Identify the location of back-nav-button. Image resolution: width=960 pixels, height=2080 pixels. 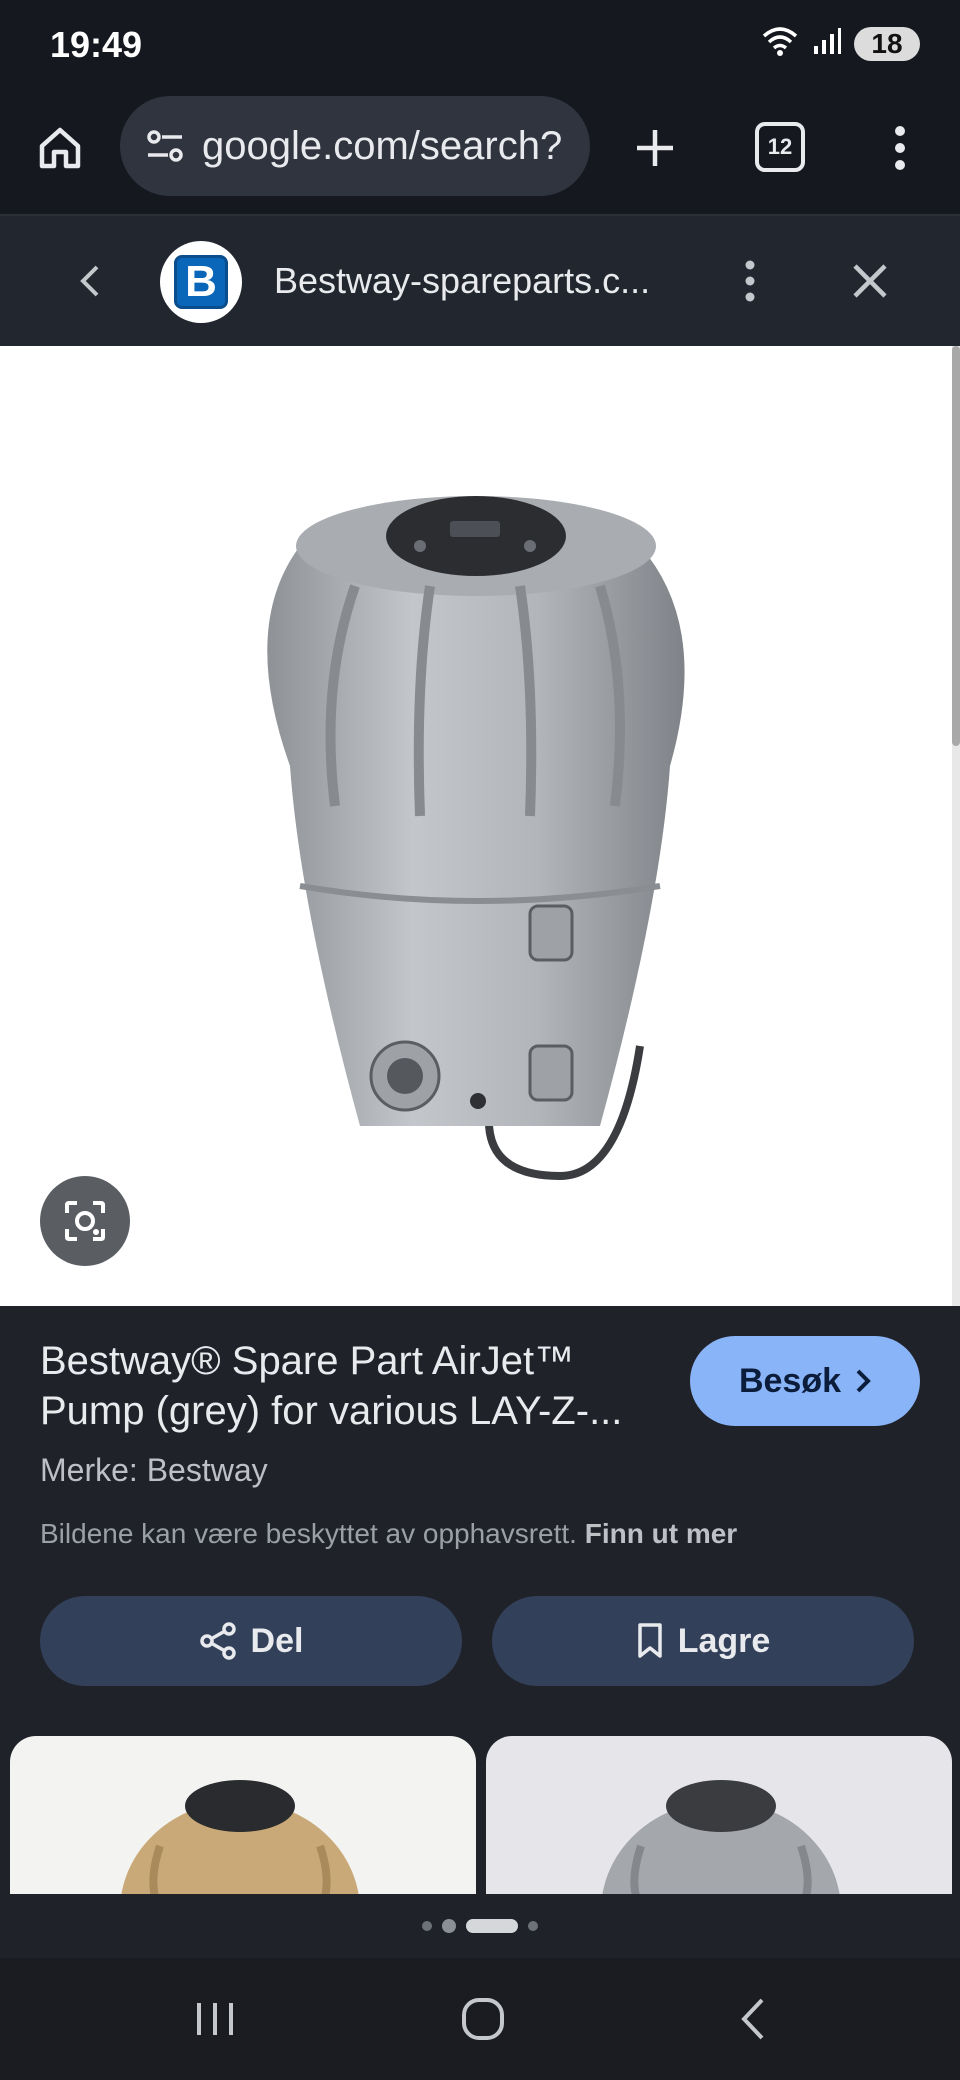
(753, 2019).